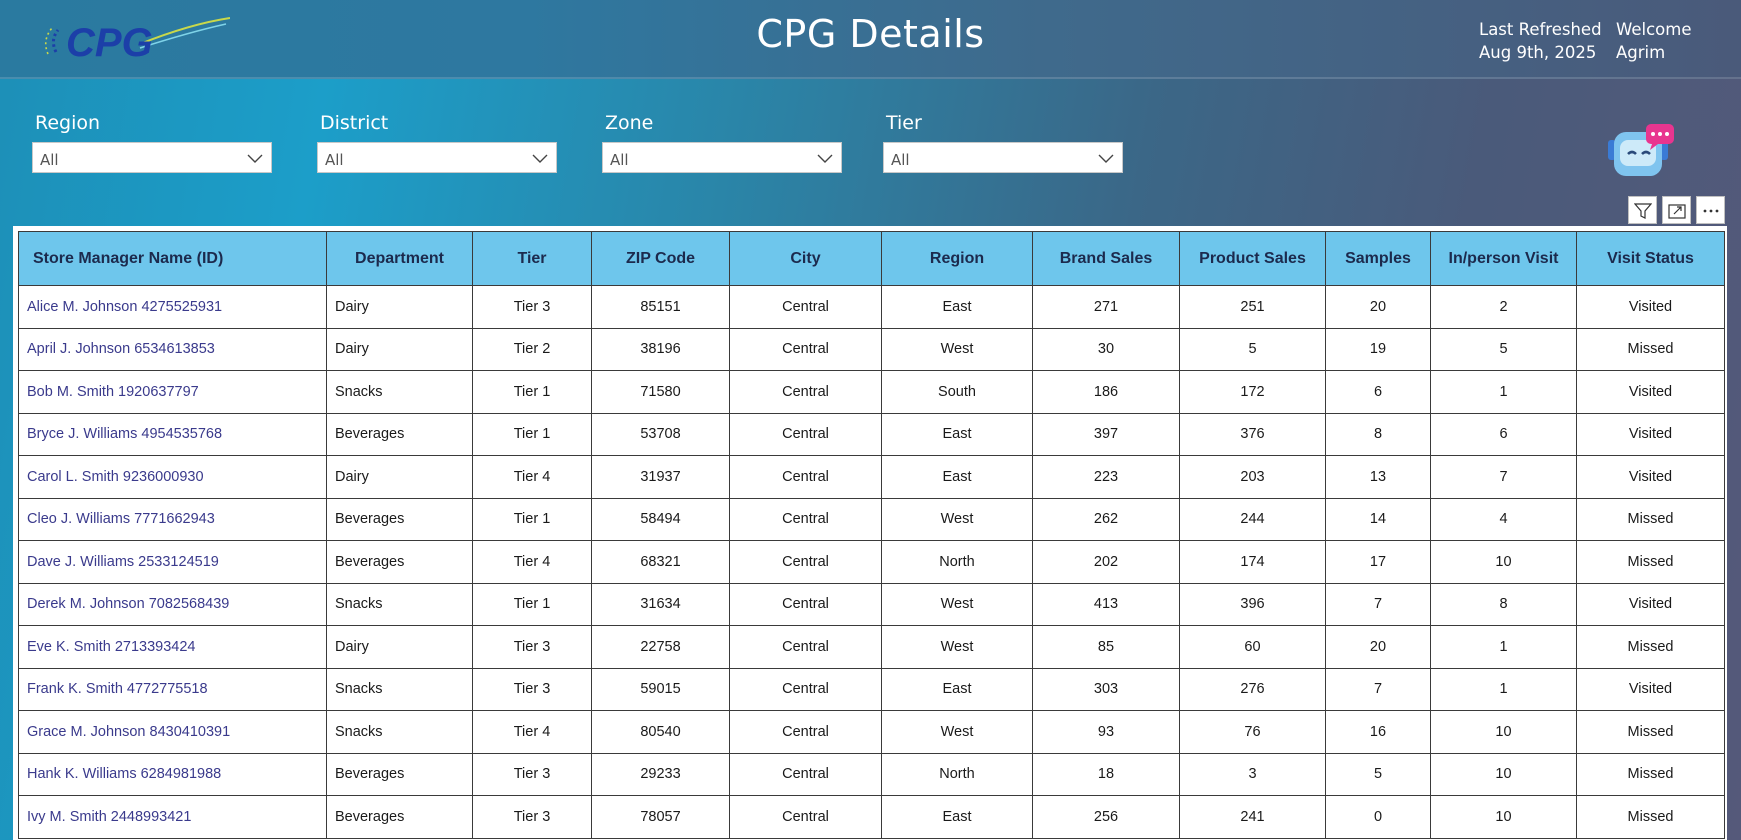 The height and width of the screenshot is (840, 1741). Describe the element at coordinates (354, 123) in the screenshot. I see `district-filter-label: District` at that location.